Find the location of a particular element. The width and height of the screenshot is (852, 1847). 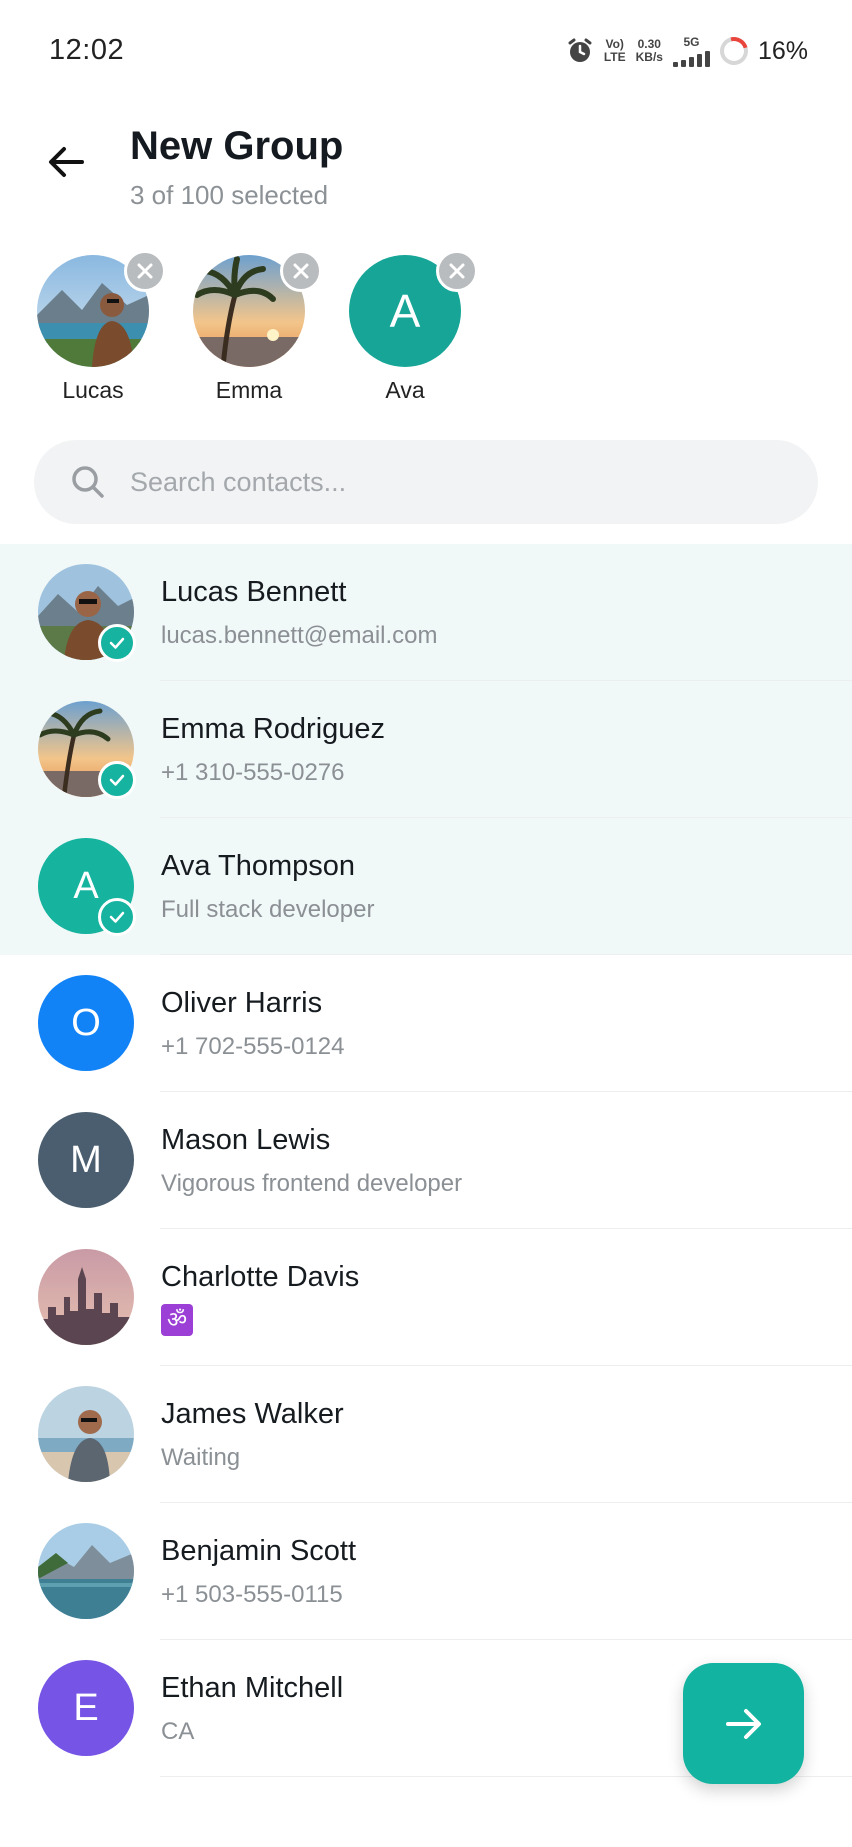

contact-name: Oliver Harris is located at coordinates (242, 1003).